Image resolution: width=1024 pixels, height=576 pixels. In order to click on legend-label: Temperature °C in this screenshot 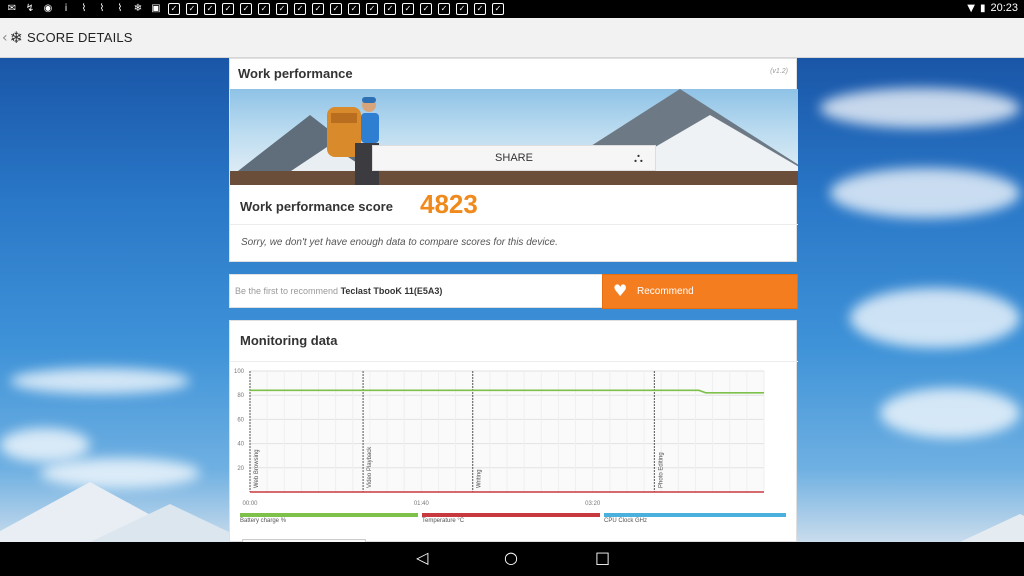, I will do `click(443, 521)`.